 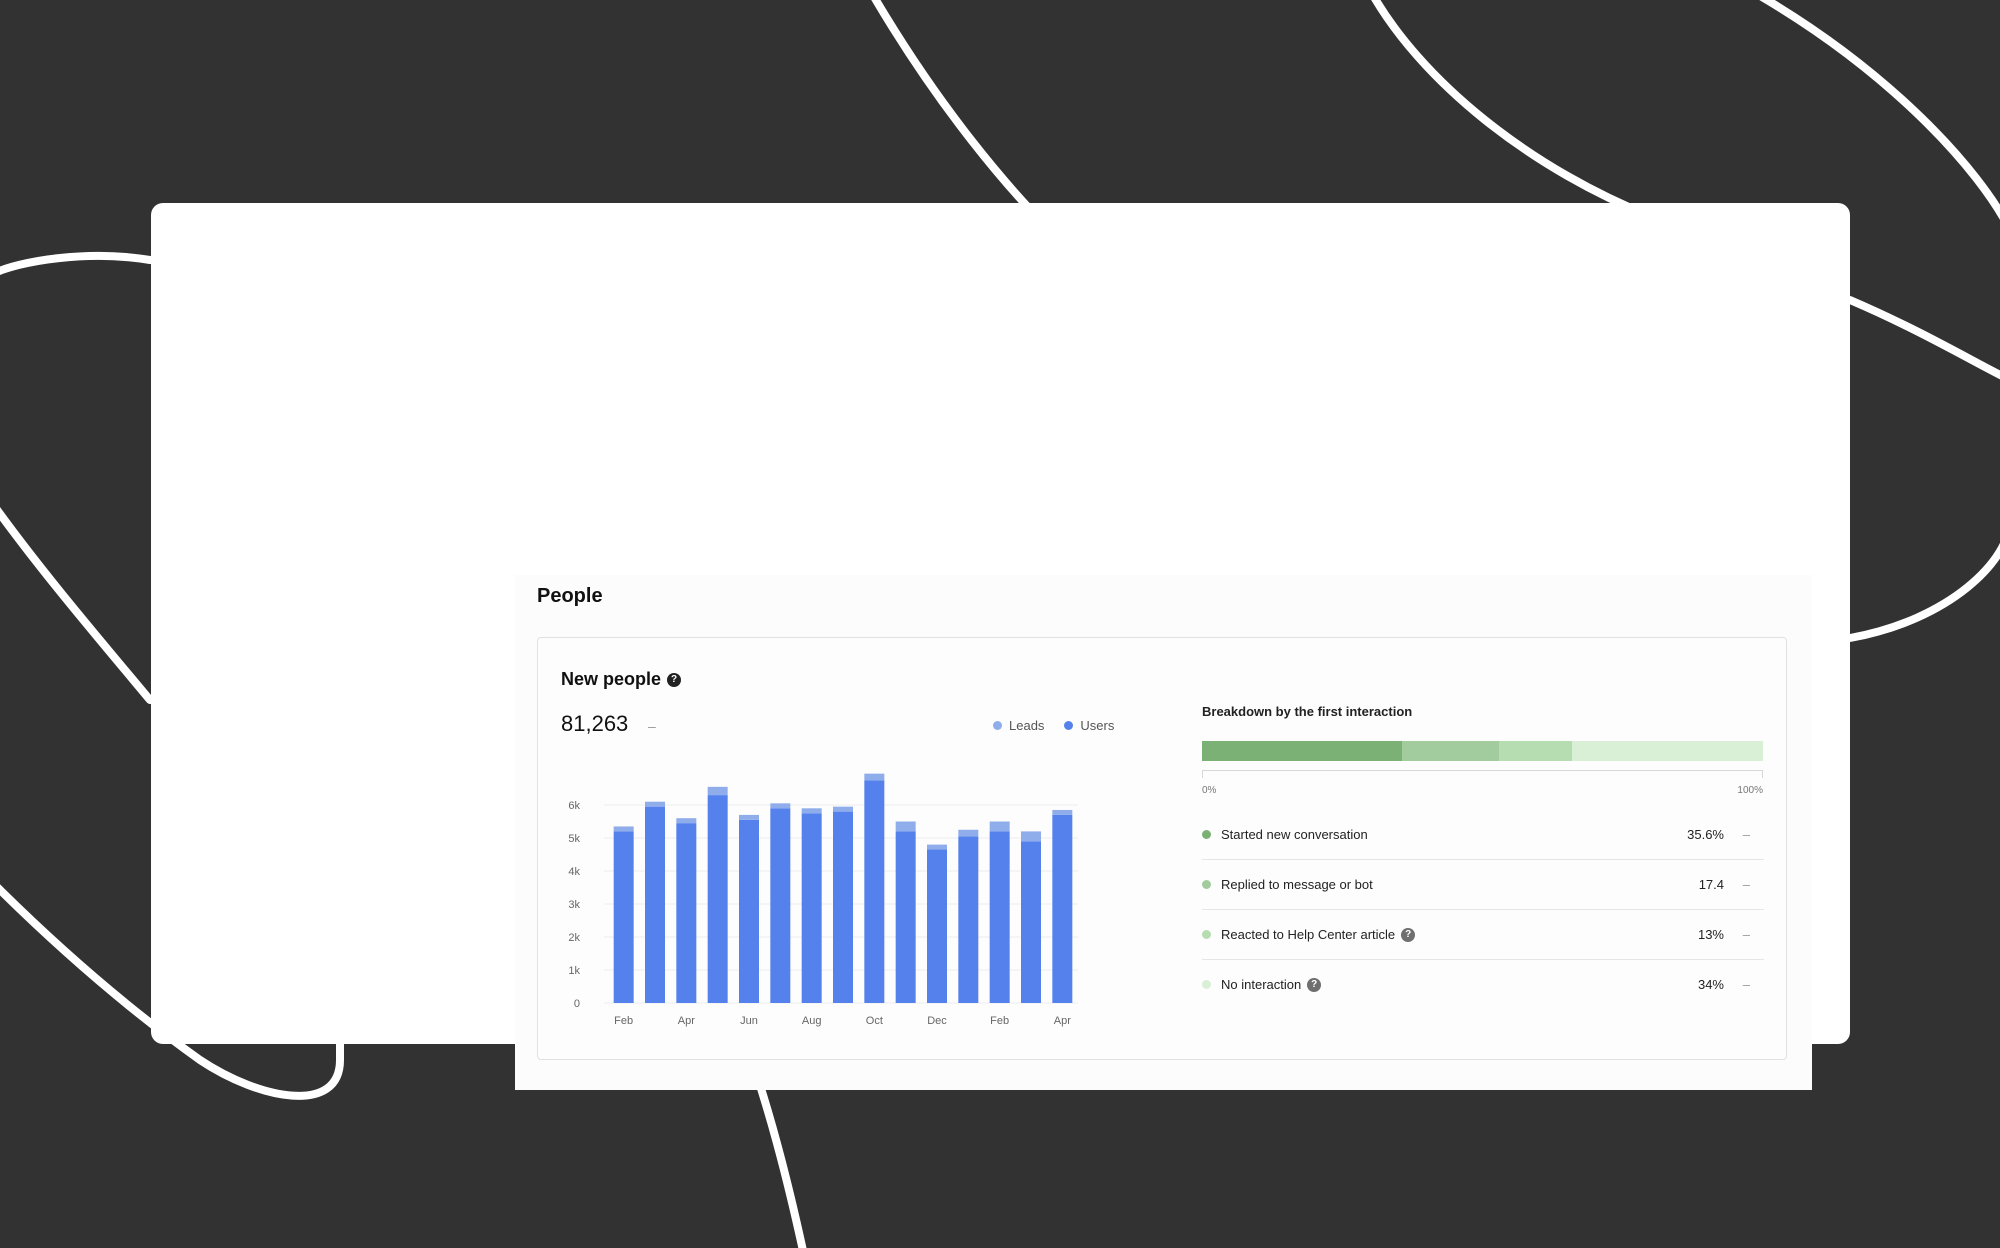 What do you see at coordinates (1711, 884) in the screenshot?
I see `row-value: 17.4` at bounding box center [1711, 884].